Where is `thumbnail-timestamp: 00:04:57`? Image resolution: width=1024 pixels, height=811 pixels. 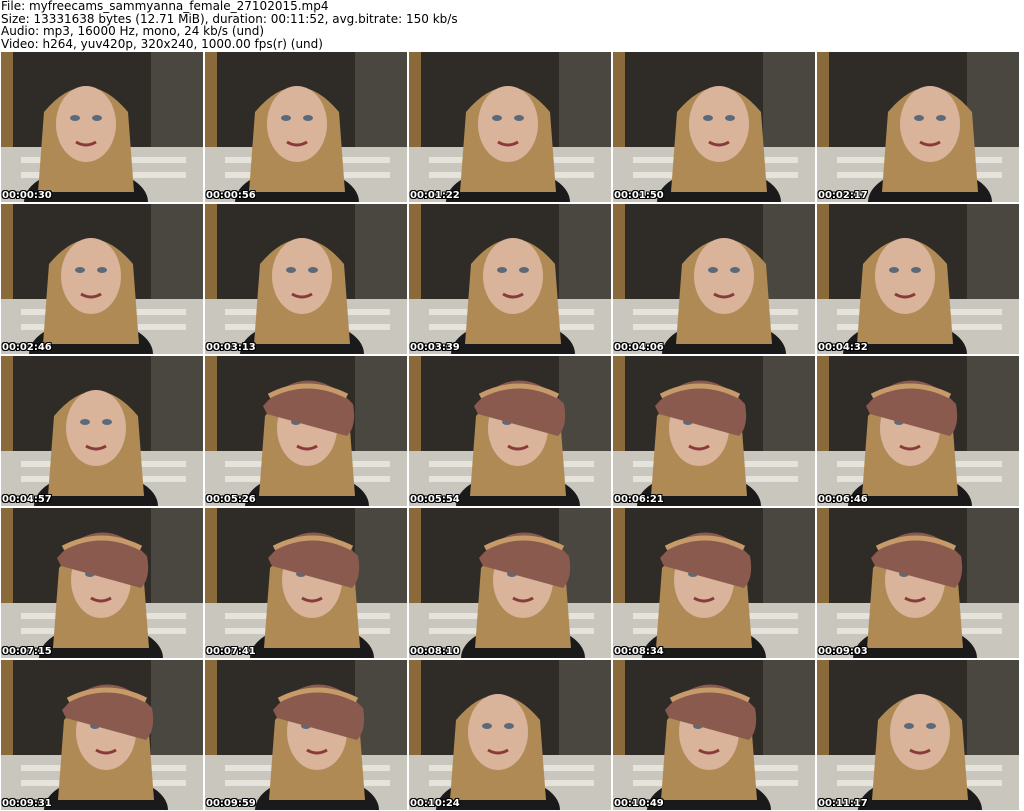 thumbnail-timestamp: 00:04:57 is located at coordinates (27, 499).